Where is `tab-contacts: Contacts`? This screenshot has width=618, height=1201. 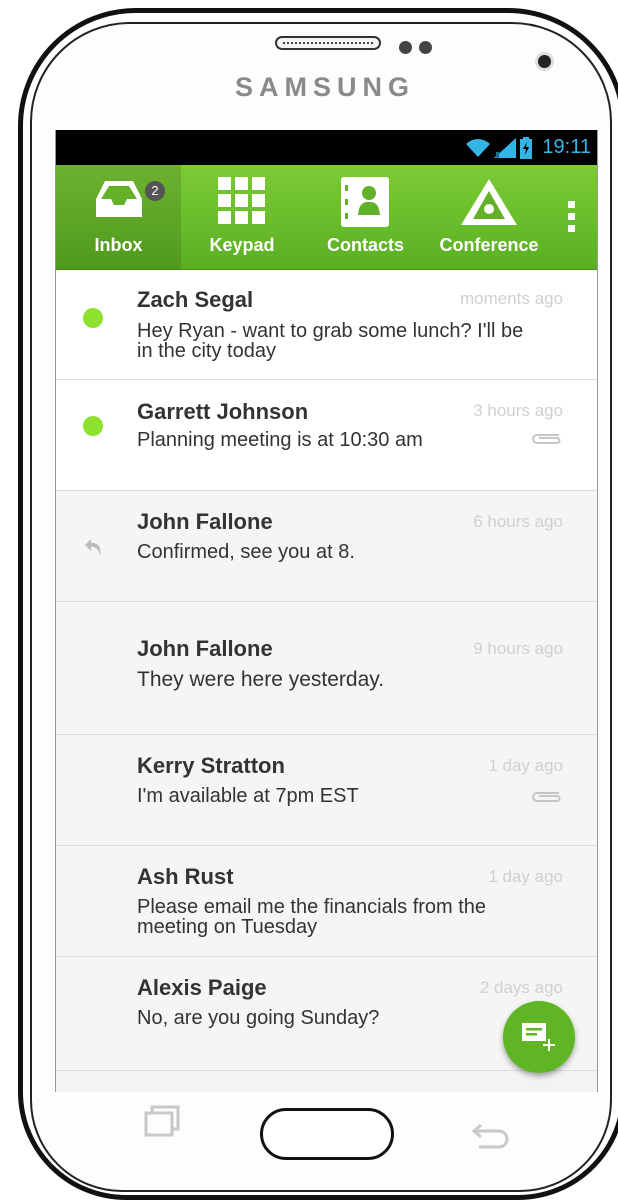 tab-contacts: Contacts is located at coordinates (365, 217).